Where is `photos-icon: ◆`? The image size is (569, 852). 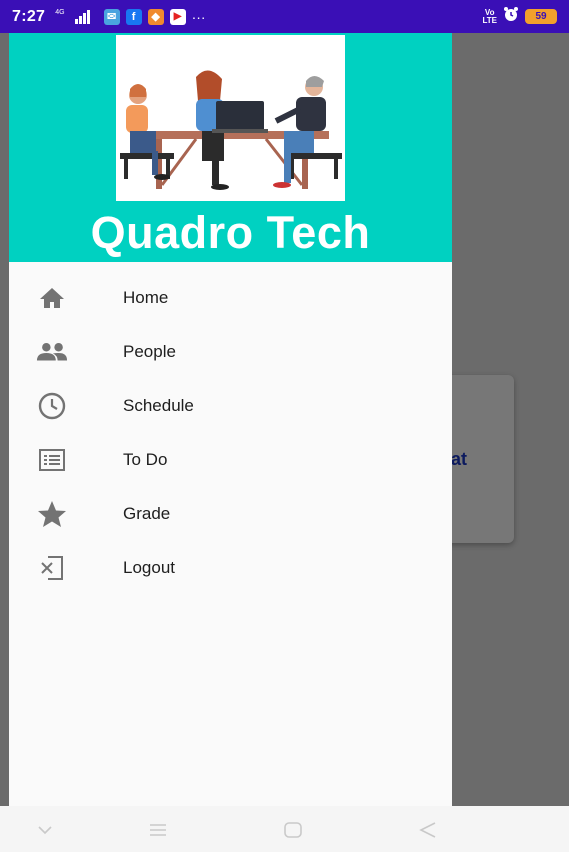 photos-icon: ◆ is located at coordinates (155, 16).